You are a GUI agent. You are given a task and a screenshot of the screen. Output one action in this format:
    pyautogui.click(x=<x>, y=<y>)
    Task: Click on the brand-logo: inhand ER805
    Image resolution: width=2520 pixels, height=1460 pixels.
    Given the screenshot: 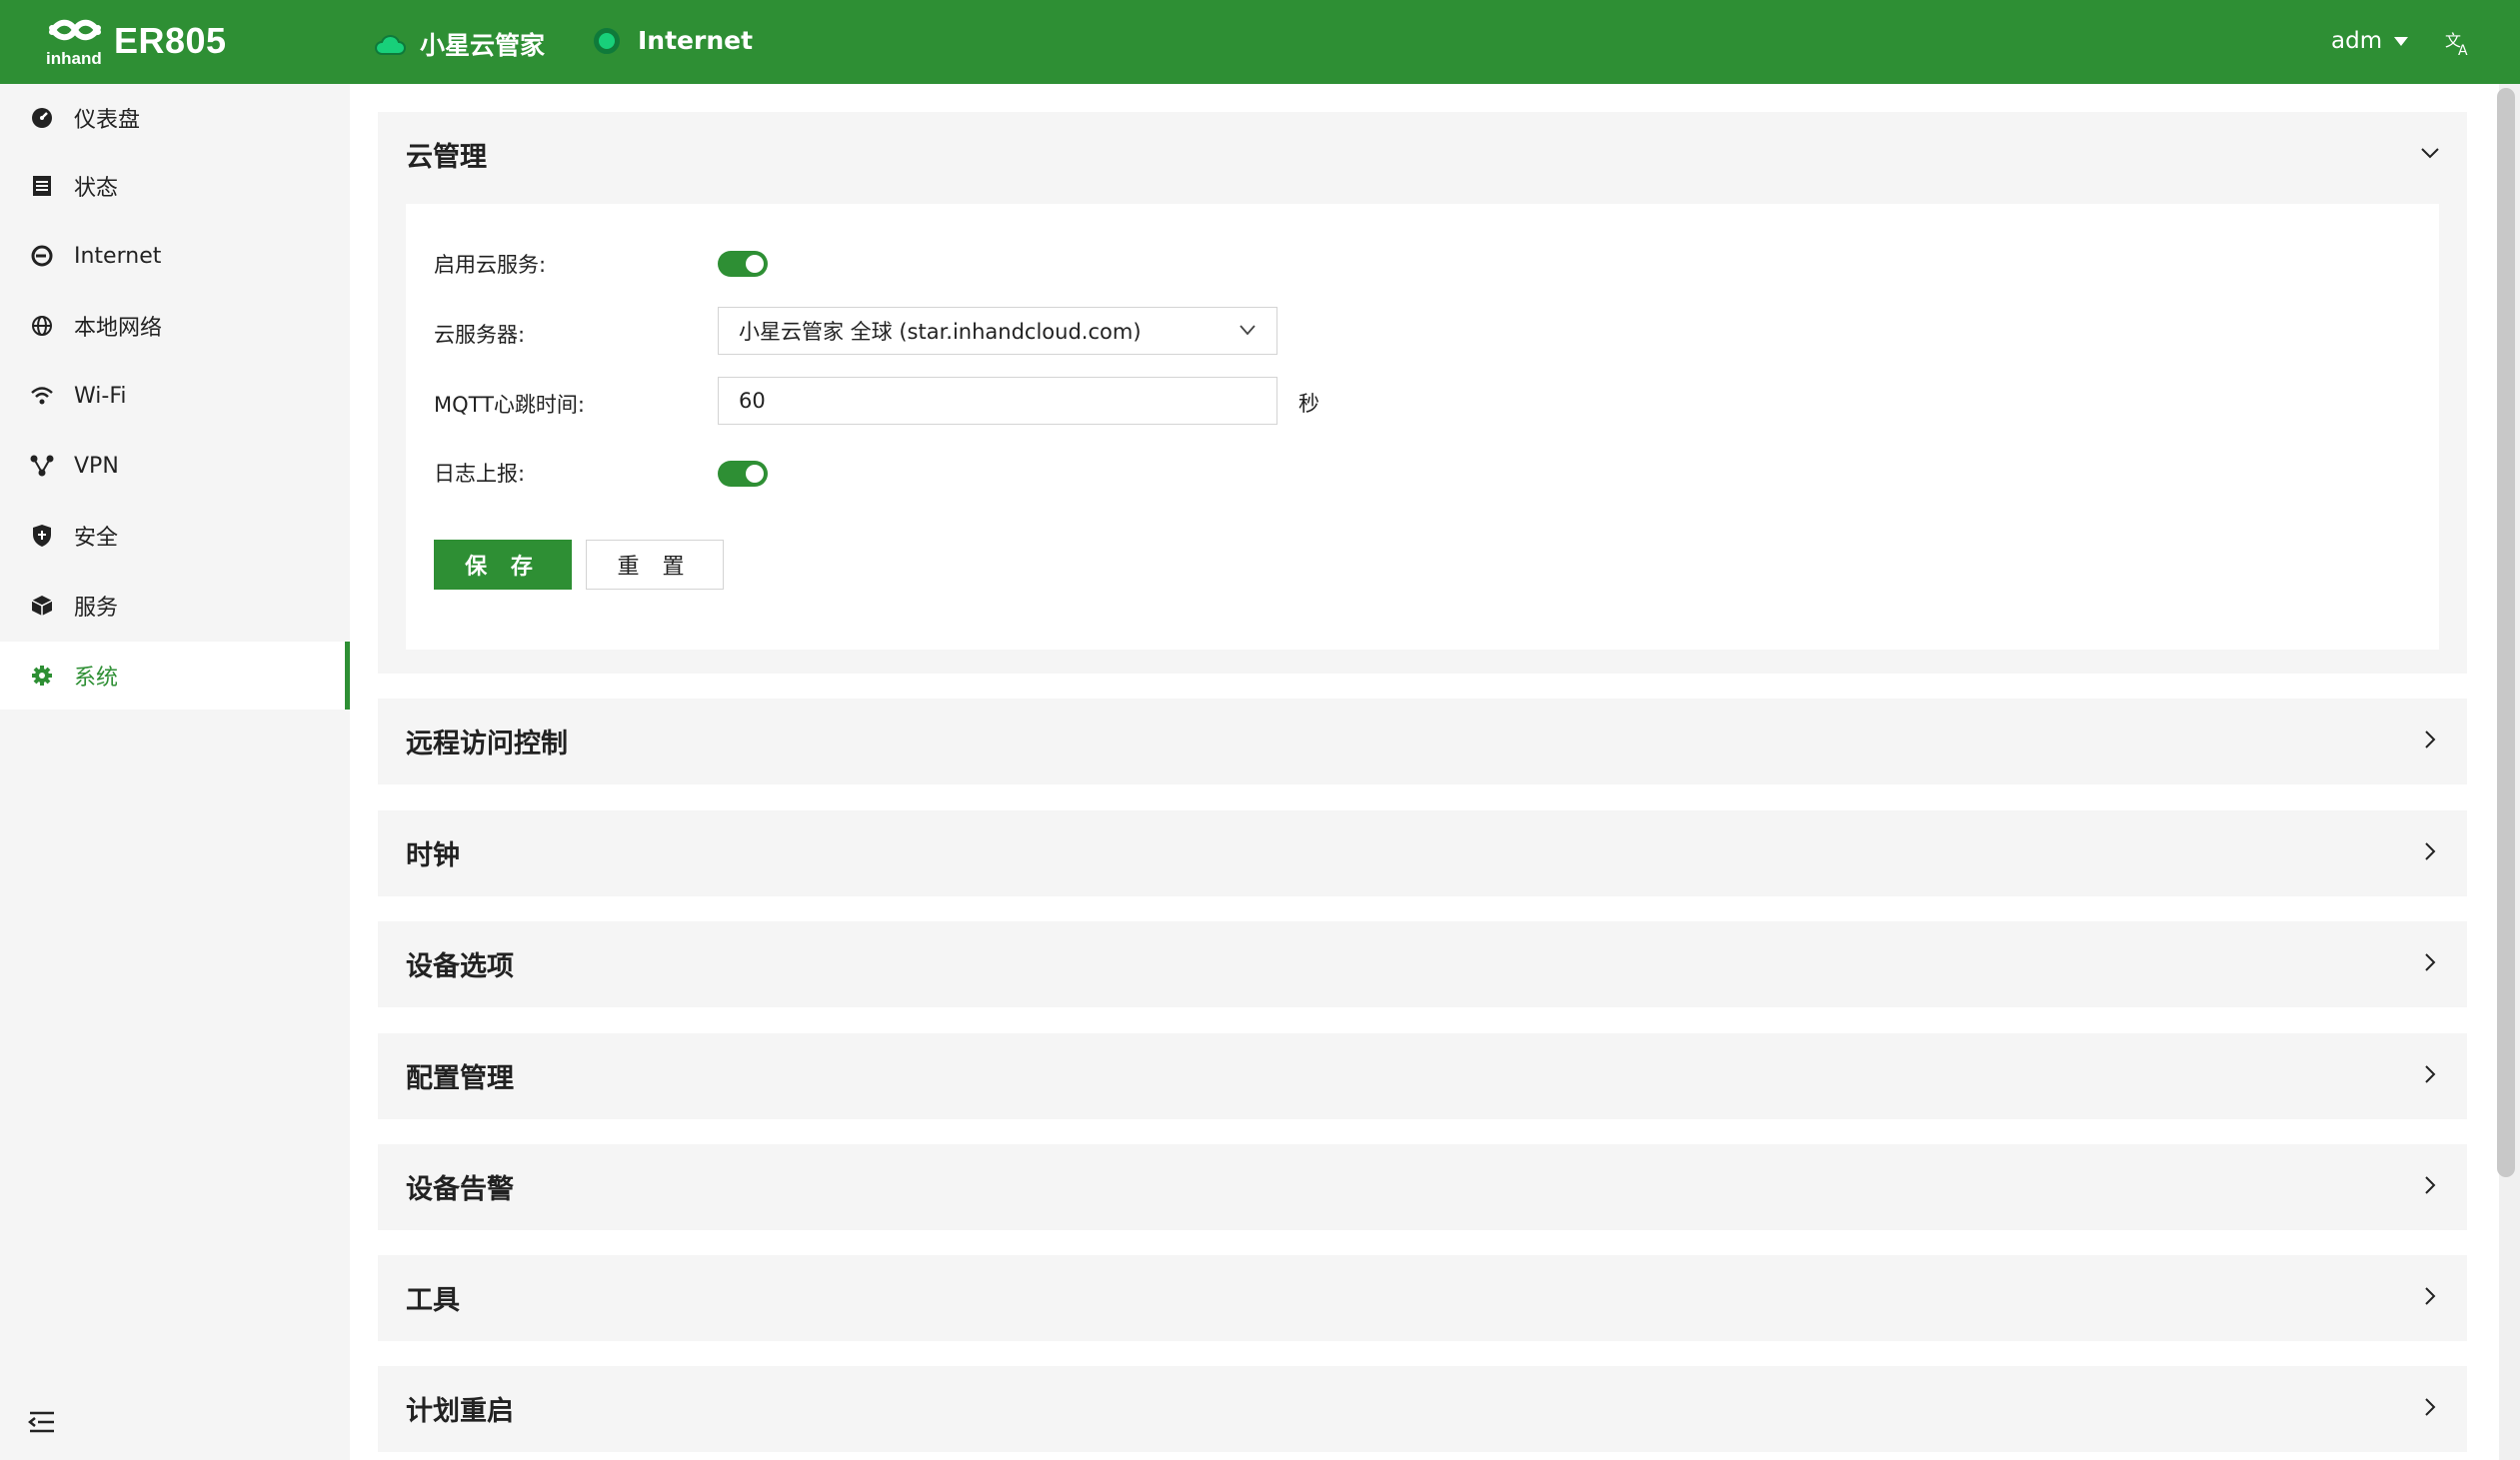 What is the action you would take?
    pyautogui.click(x=136, y=41)
    